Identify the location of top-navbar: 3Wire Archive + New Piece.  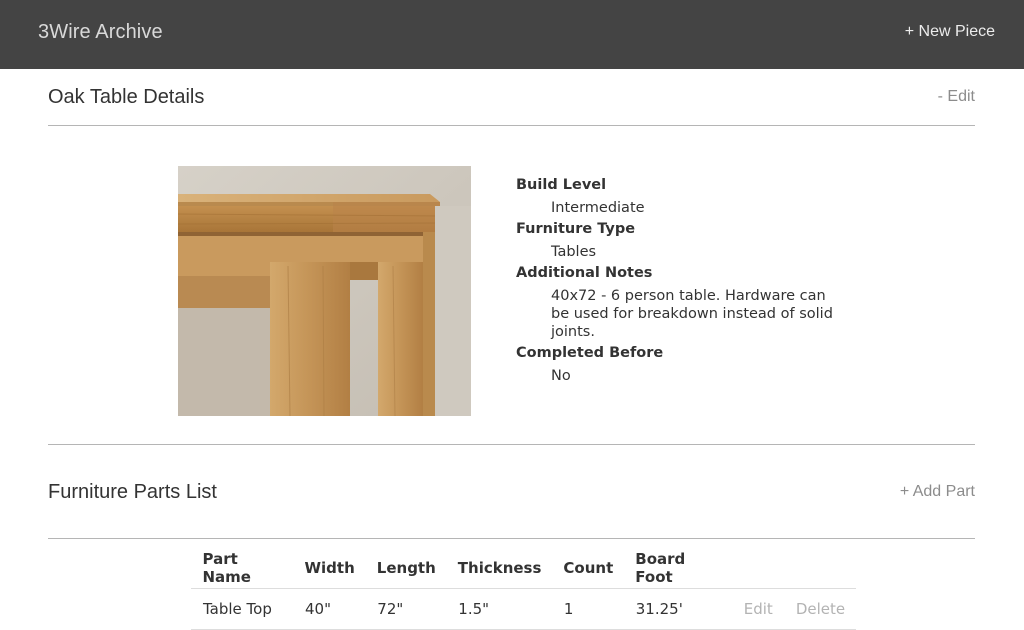
(512, 34).